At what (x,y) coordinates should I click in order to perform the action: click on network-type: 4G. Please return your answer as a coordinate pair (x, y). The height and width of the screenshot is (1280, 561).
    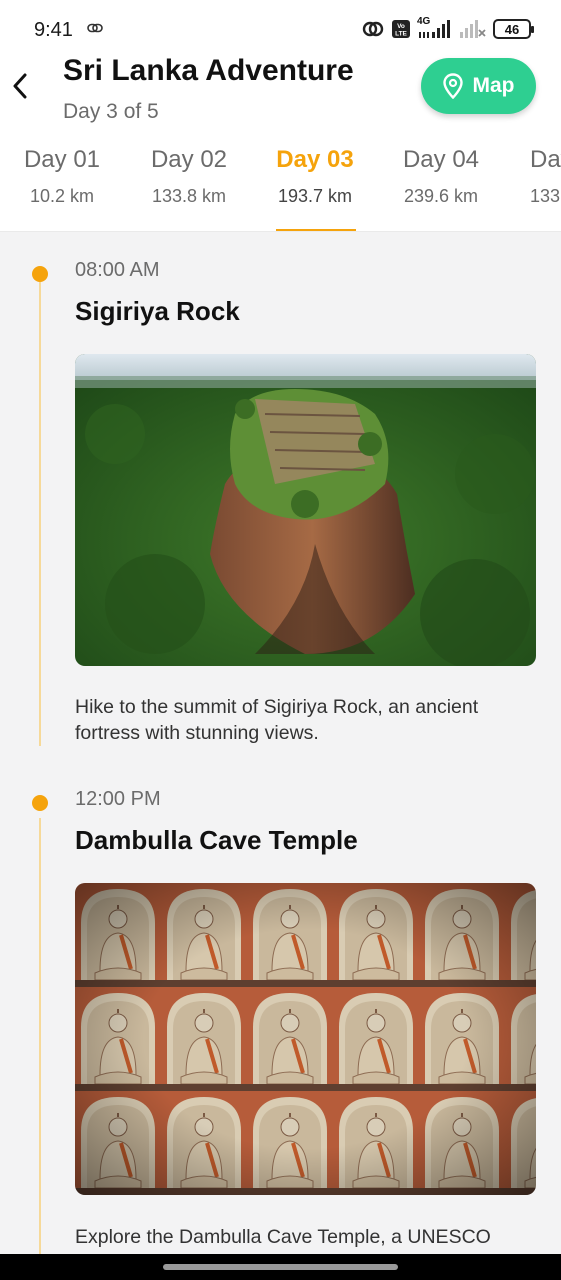
    Looking at the image, I should click on (435, 28).